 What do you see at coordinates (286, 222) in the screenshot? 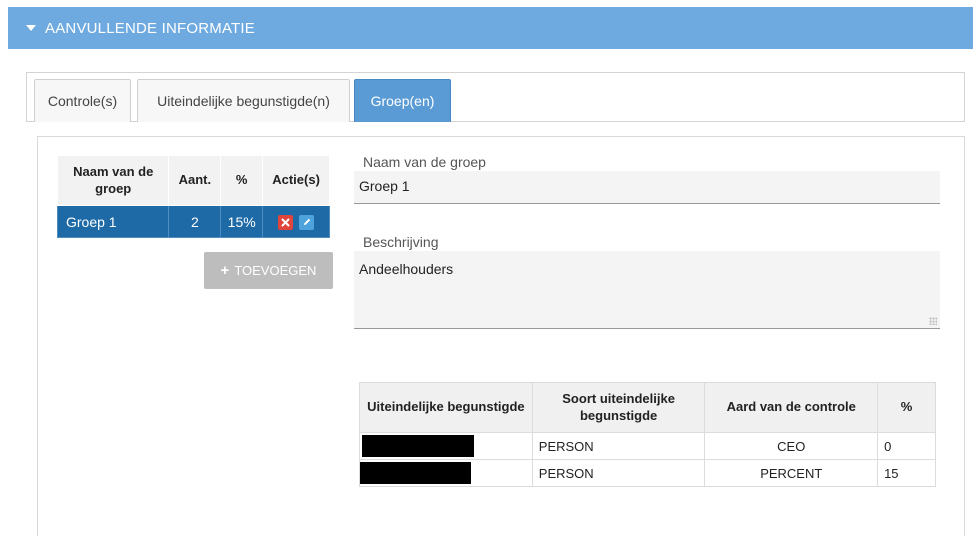
I see `delete-icon` at bounding box center [286, 222].